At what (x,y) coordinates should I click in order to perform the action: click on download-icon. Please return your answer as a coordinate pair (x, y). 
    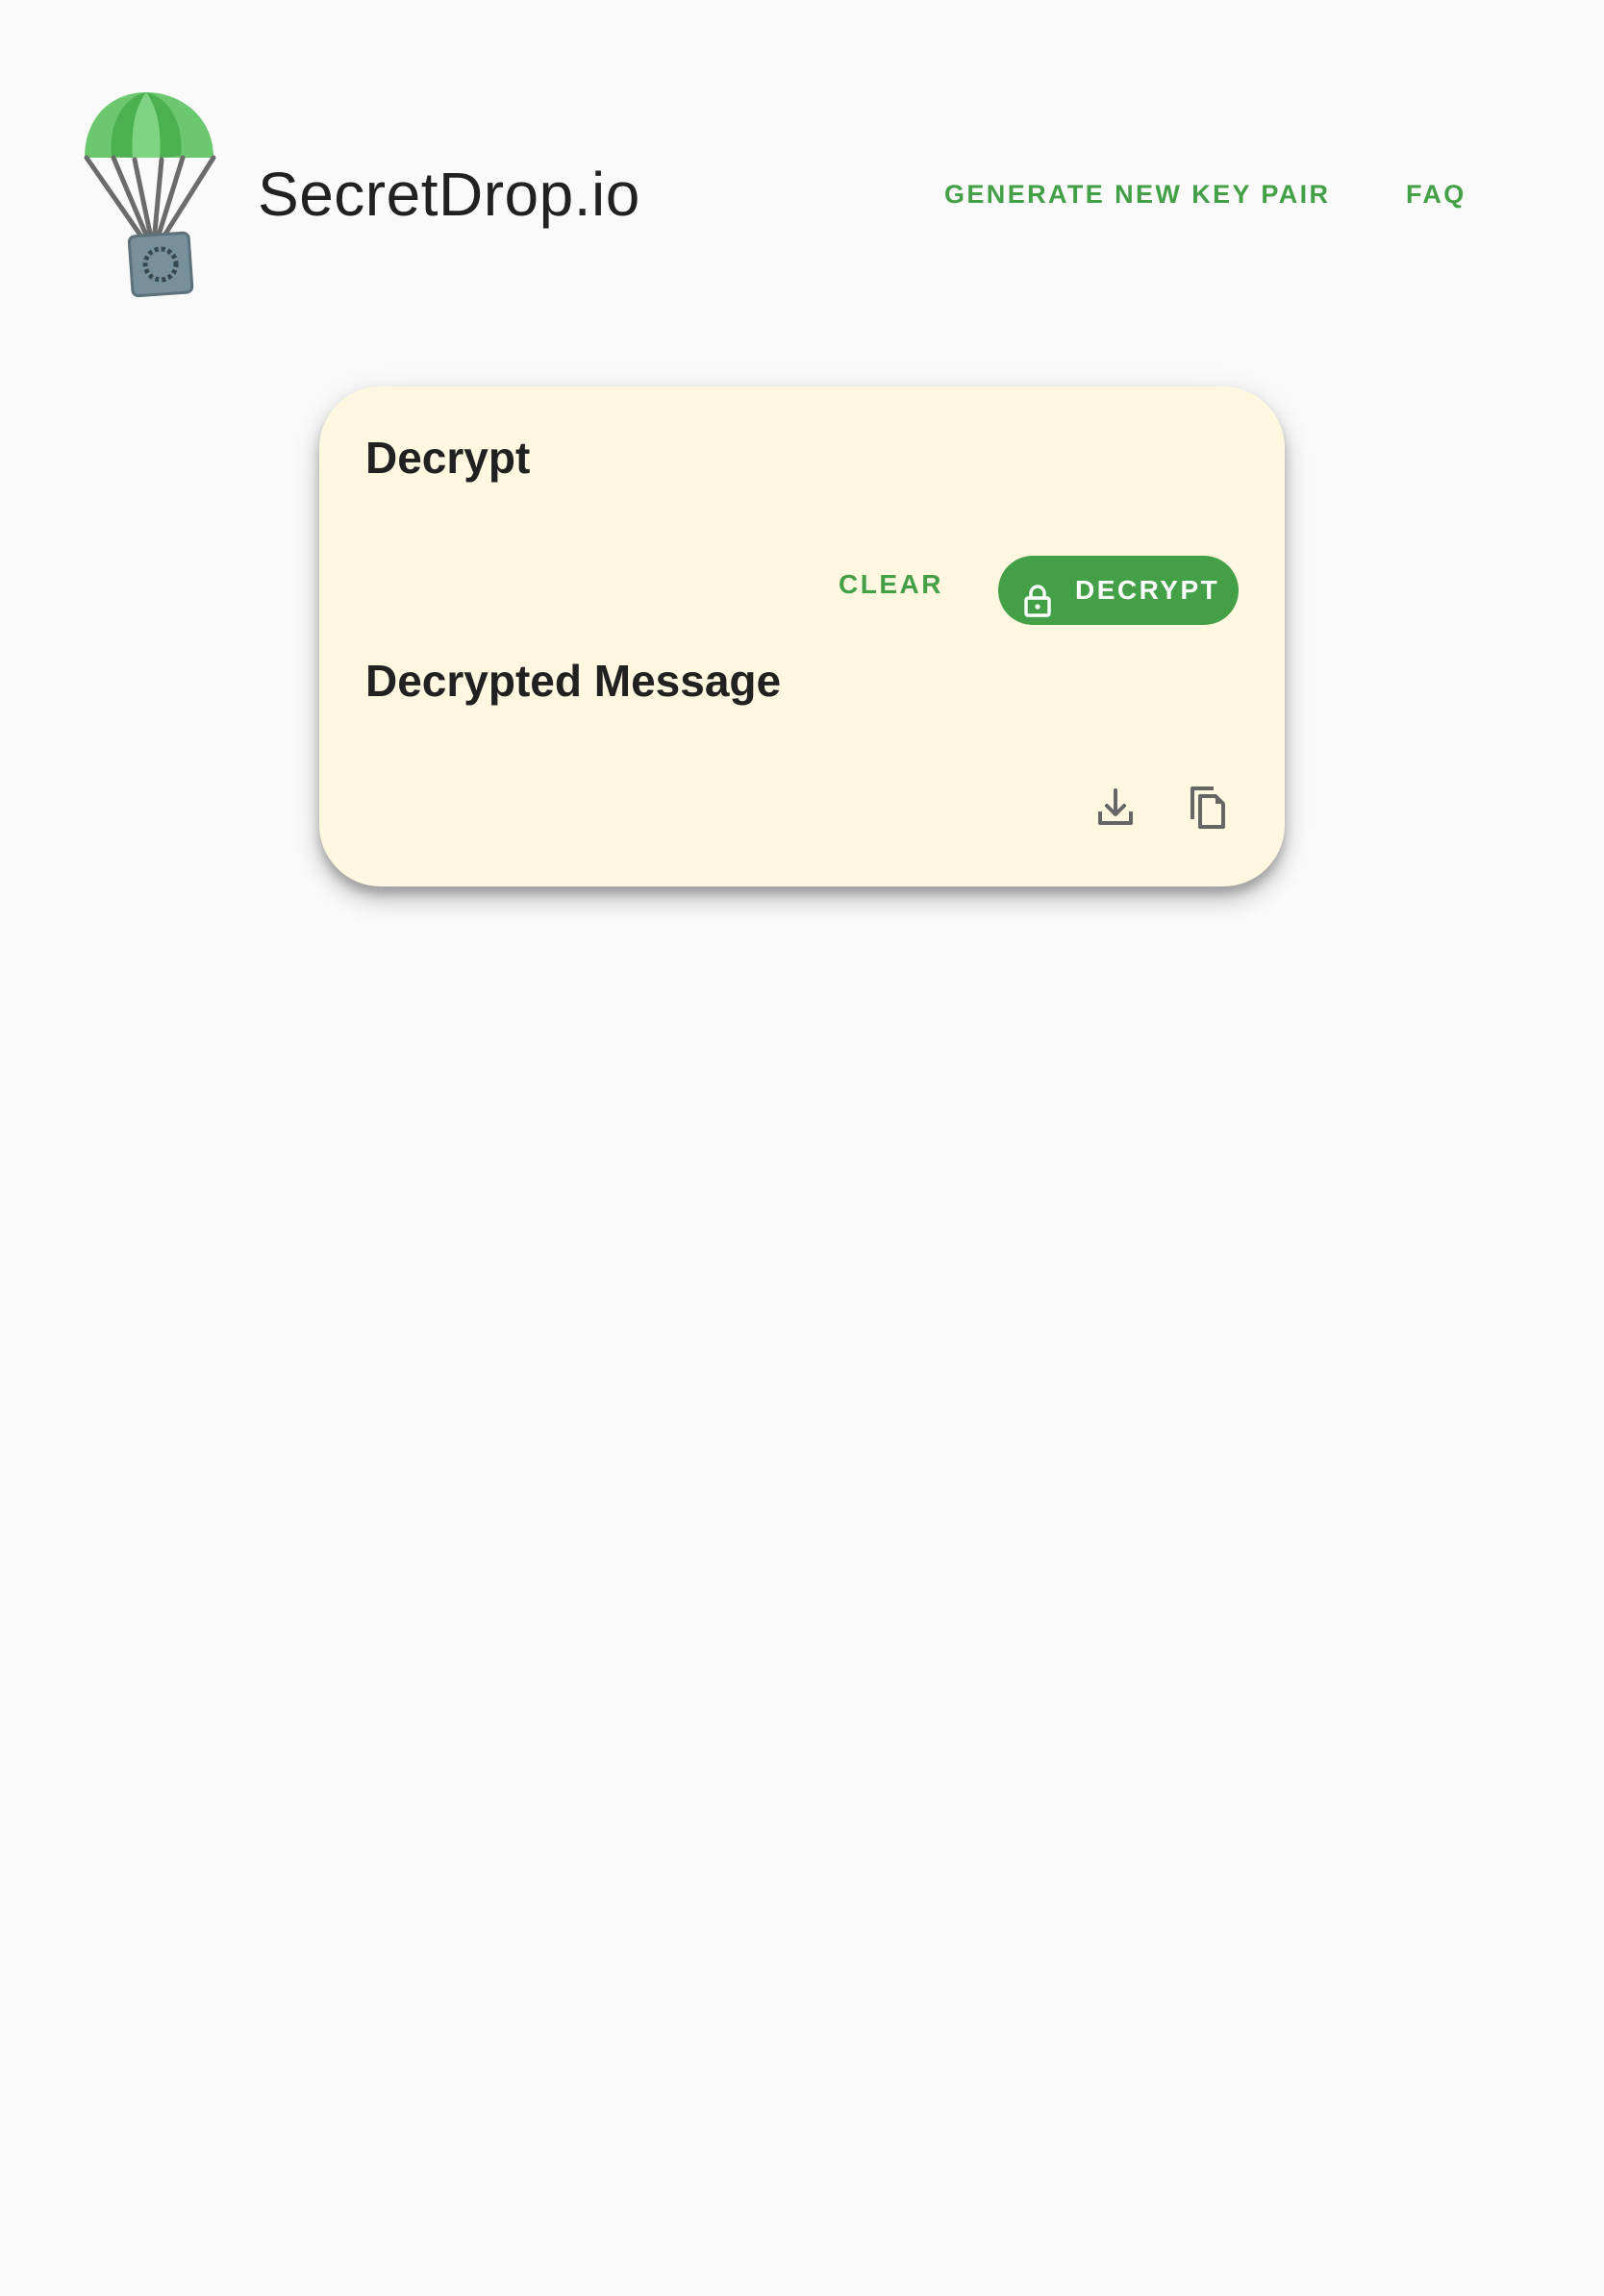
    Looking at the image, I should click on (1115, 806).